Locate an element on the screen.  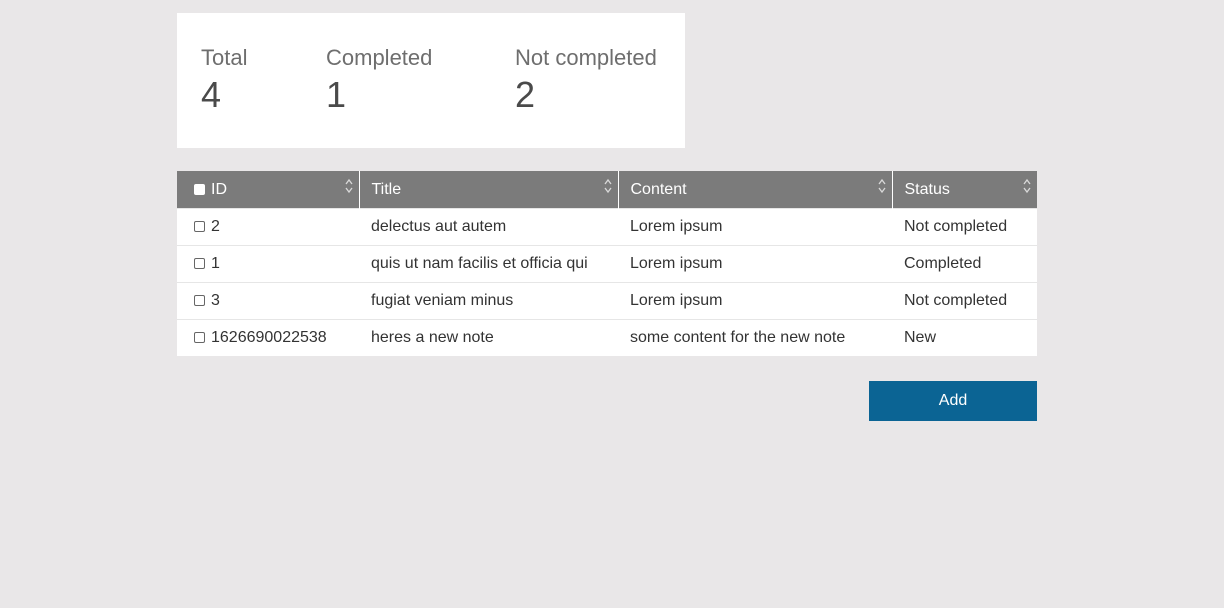
stat-total: Total 4 is located at coordinates (224, 80).